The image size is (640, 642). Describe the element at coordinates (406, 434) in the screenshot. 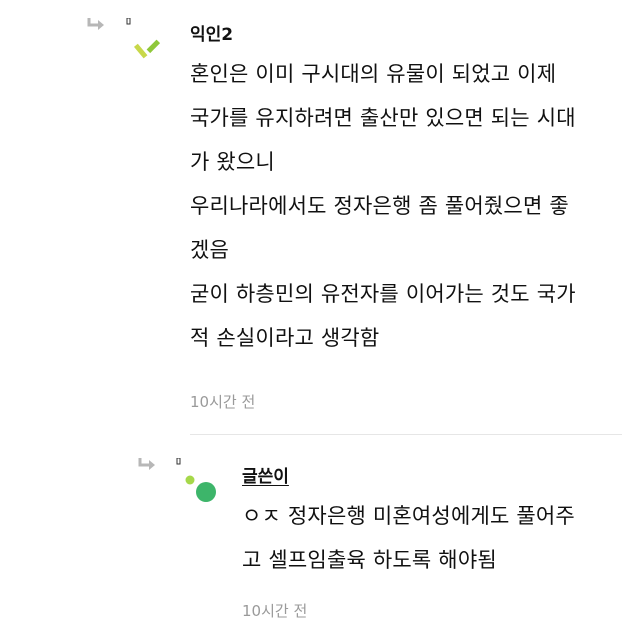

I see `divider` at that location.